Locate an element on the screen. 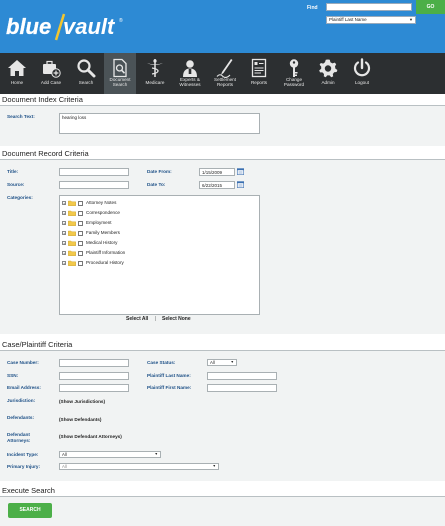 Image resolution: width=445 pixels, height=526 pixels. categories-label: Categories: is located at coordinates (20, 197).